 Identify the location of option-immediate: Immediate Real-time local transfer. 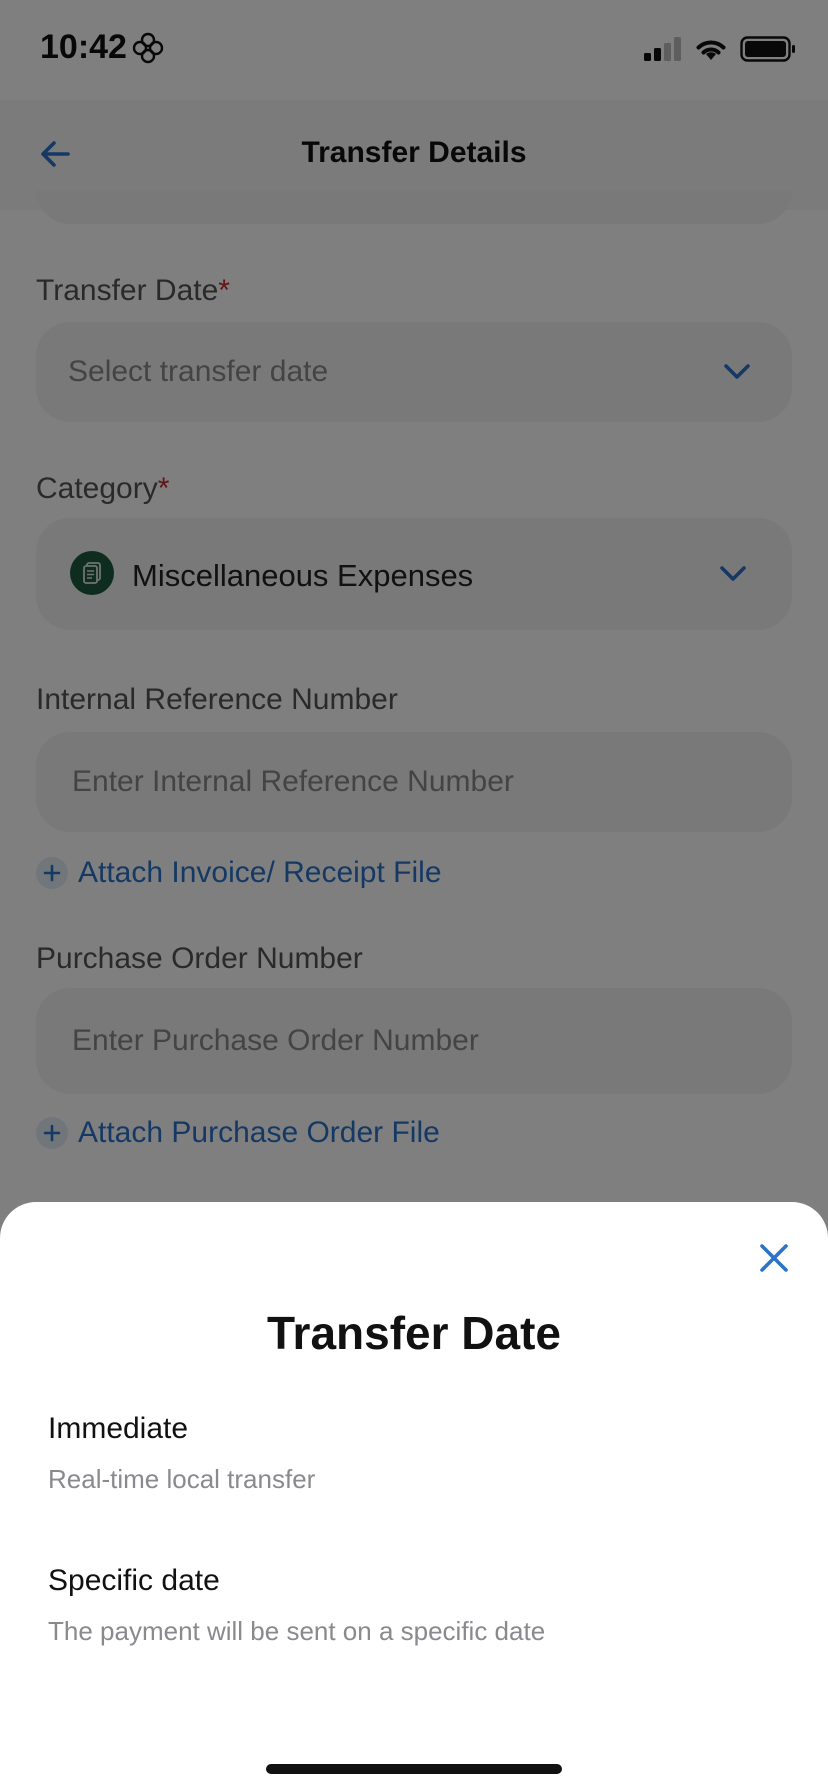
(414, 1472).